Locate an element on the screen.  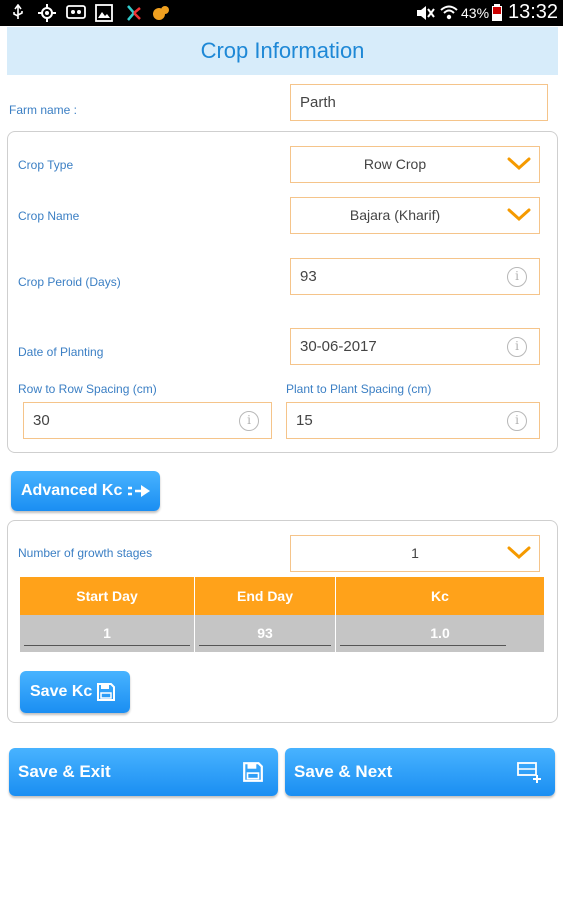
row-spacing-field: 30 i is located at coordinates (147, 420).